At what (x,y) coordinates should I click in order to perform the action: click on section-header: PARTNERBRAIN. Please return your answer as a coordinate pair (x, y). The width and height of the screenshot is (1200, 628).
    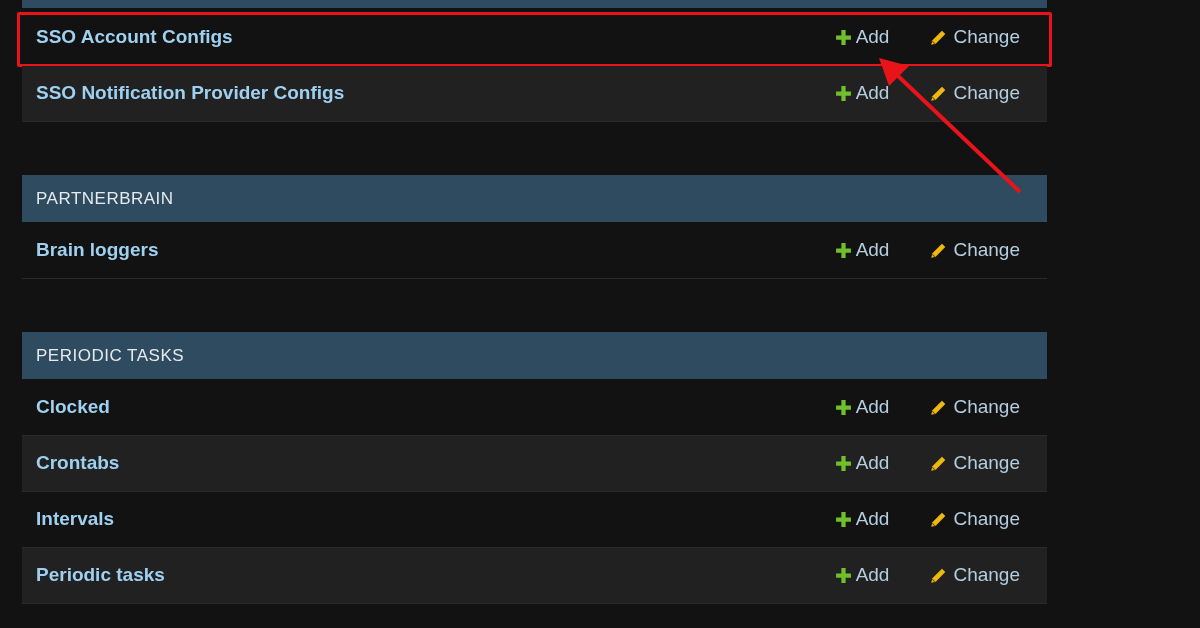
    Looking at the image, I should click on (534, 198).